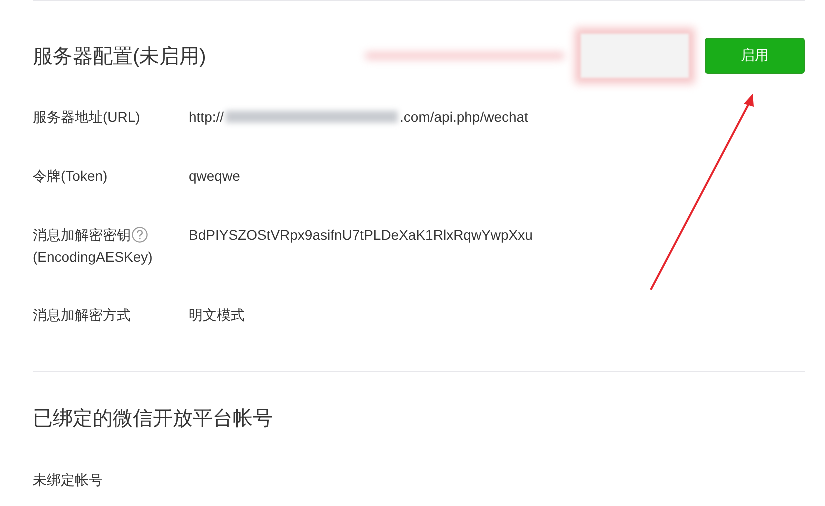  Describe the element at coordinates (153, 419) in the screenshot. I see `section-title: 已绑定的微信开放平台帐号` at that location.